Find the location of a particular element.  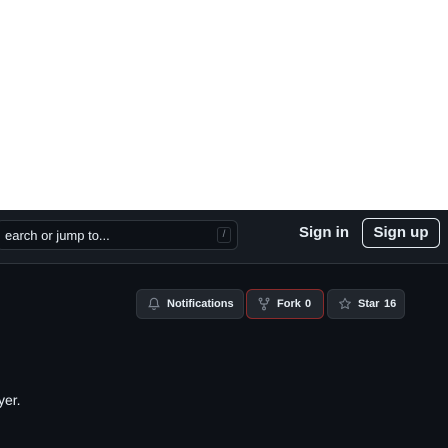

site-header: earch or jump to... / Sign in Sign up is located at coordinates (224, 237).